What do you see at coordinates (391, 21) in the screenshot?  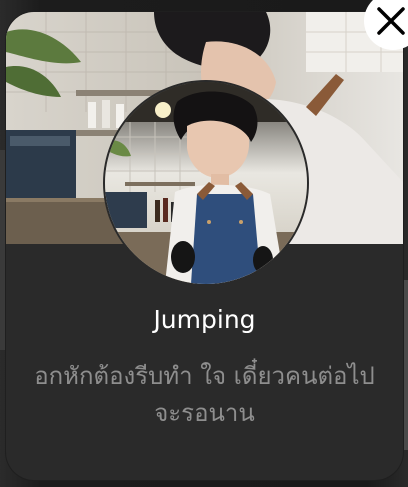 I see `close-icon` at bounding box center [391, 21].